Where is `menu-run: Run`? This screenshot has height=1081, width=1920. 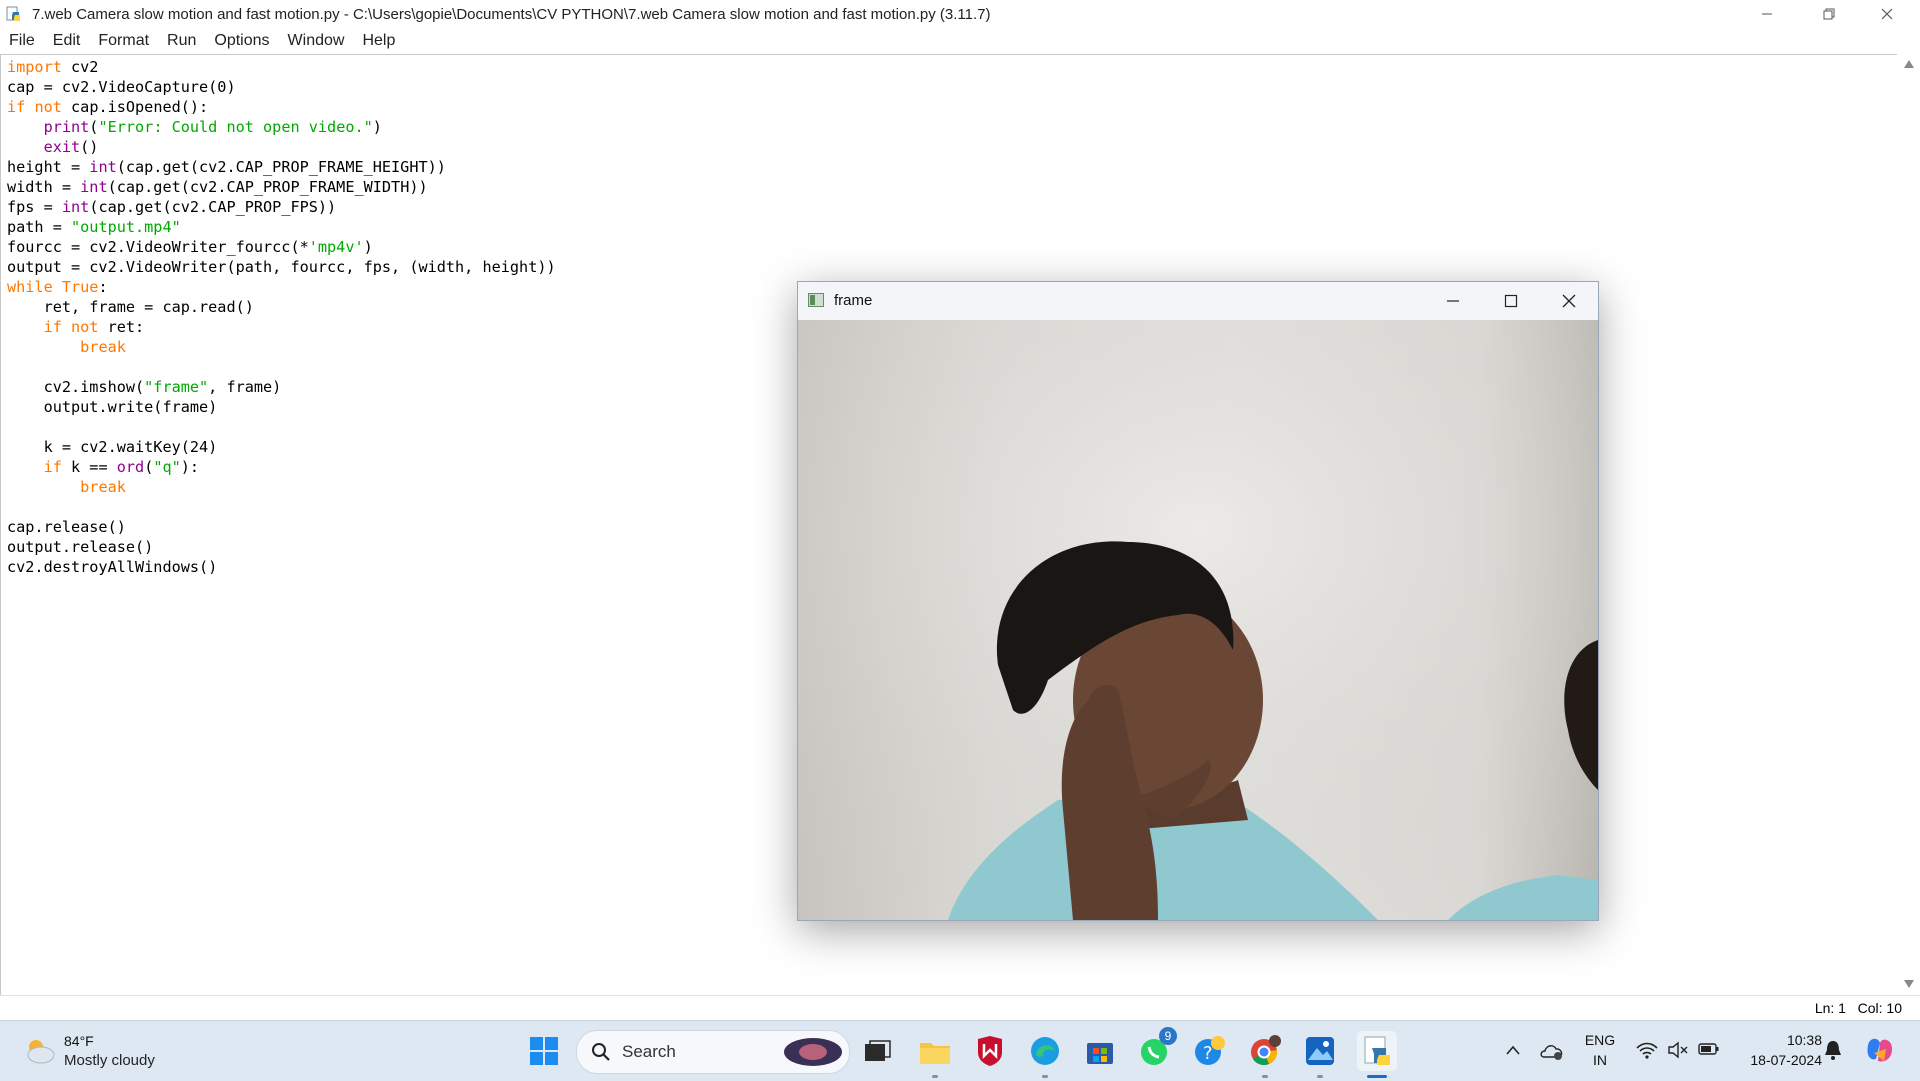
menu-run: Run is located at coordinates (181, 41).